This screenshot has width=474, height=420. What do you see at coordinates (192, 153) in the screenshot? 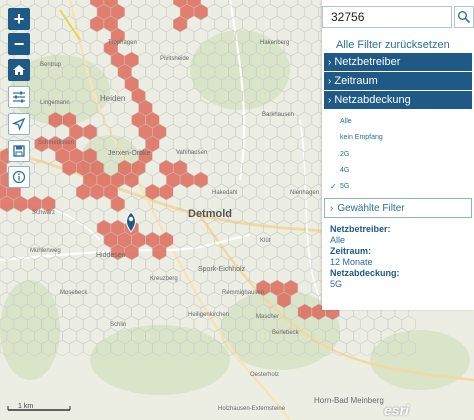
I see `map-place-label: Vahlhausen` at bounding box center [192, 153].